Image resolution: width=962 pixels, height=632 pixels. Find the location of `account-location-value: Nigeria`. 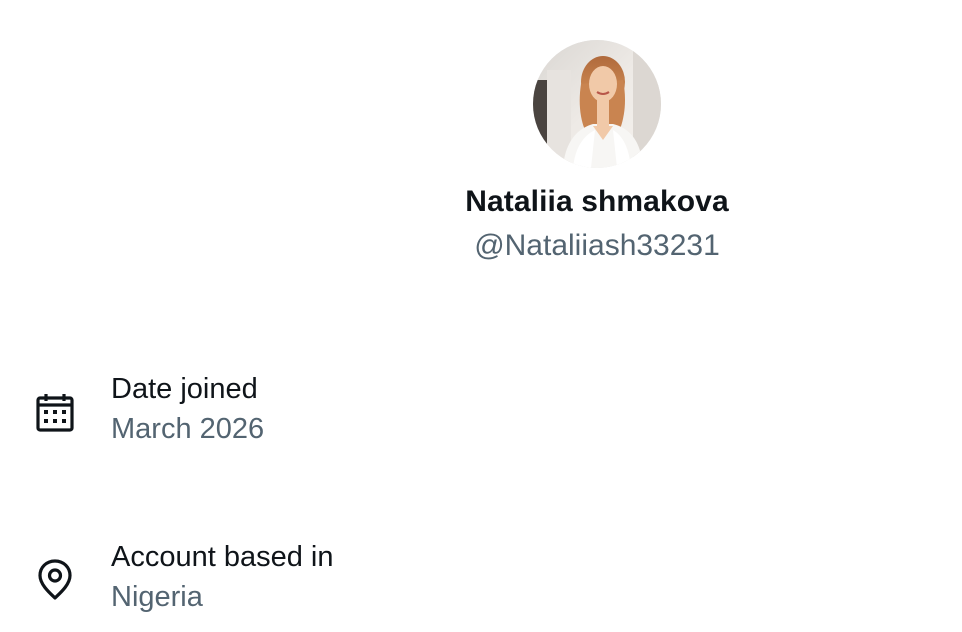

account-location-value: Nigeria is located at coordinates (157, 597).